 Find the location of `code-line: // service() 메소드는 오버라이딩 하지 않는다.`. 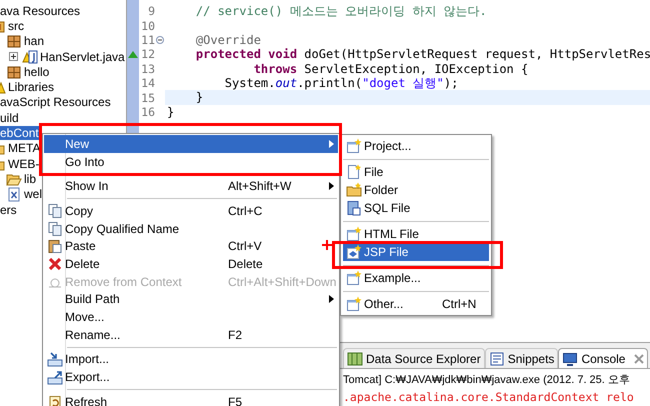

code-line: // service() 메소드는 오버라이딩 하지 않는다. is located at coordinates (340, 11).